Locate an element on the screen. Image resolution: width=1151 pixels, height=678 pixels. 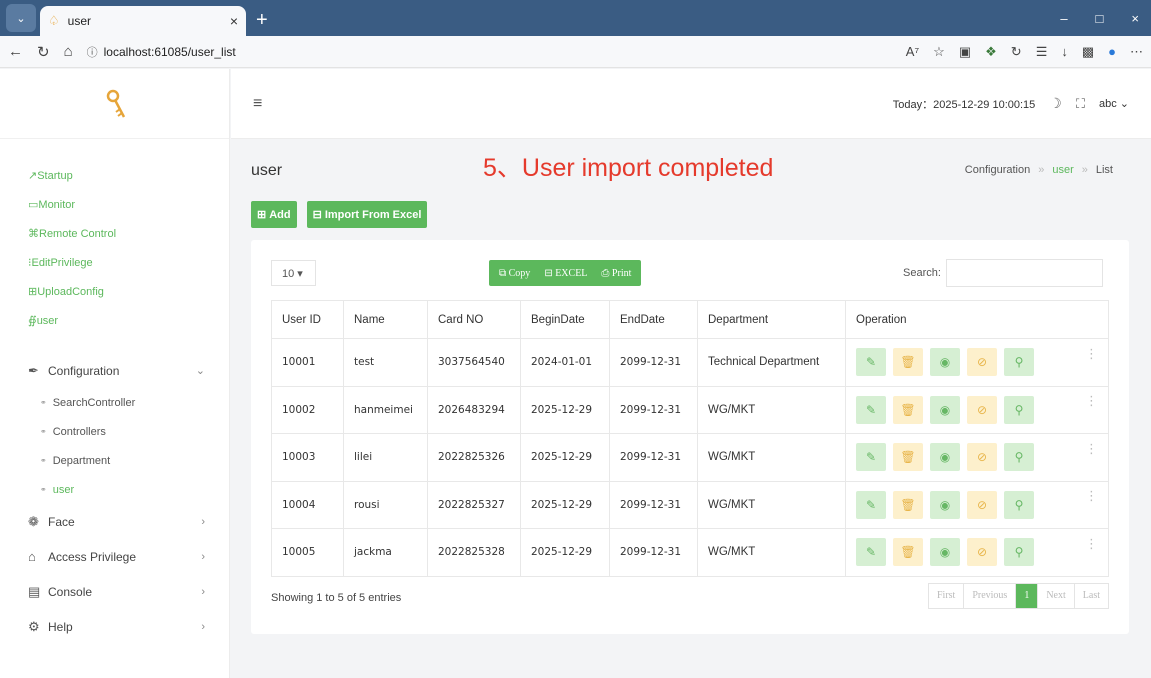
excel-button: ⊟ EXCEL is located at coordinates (565, 273).